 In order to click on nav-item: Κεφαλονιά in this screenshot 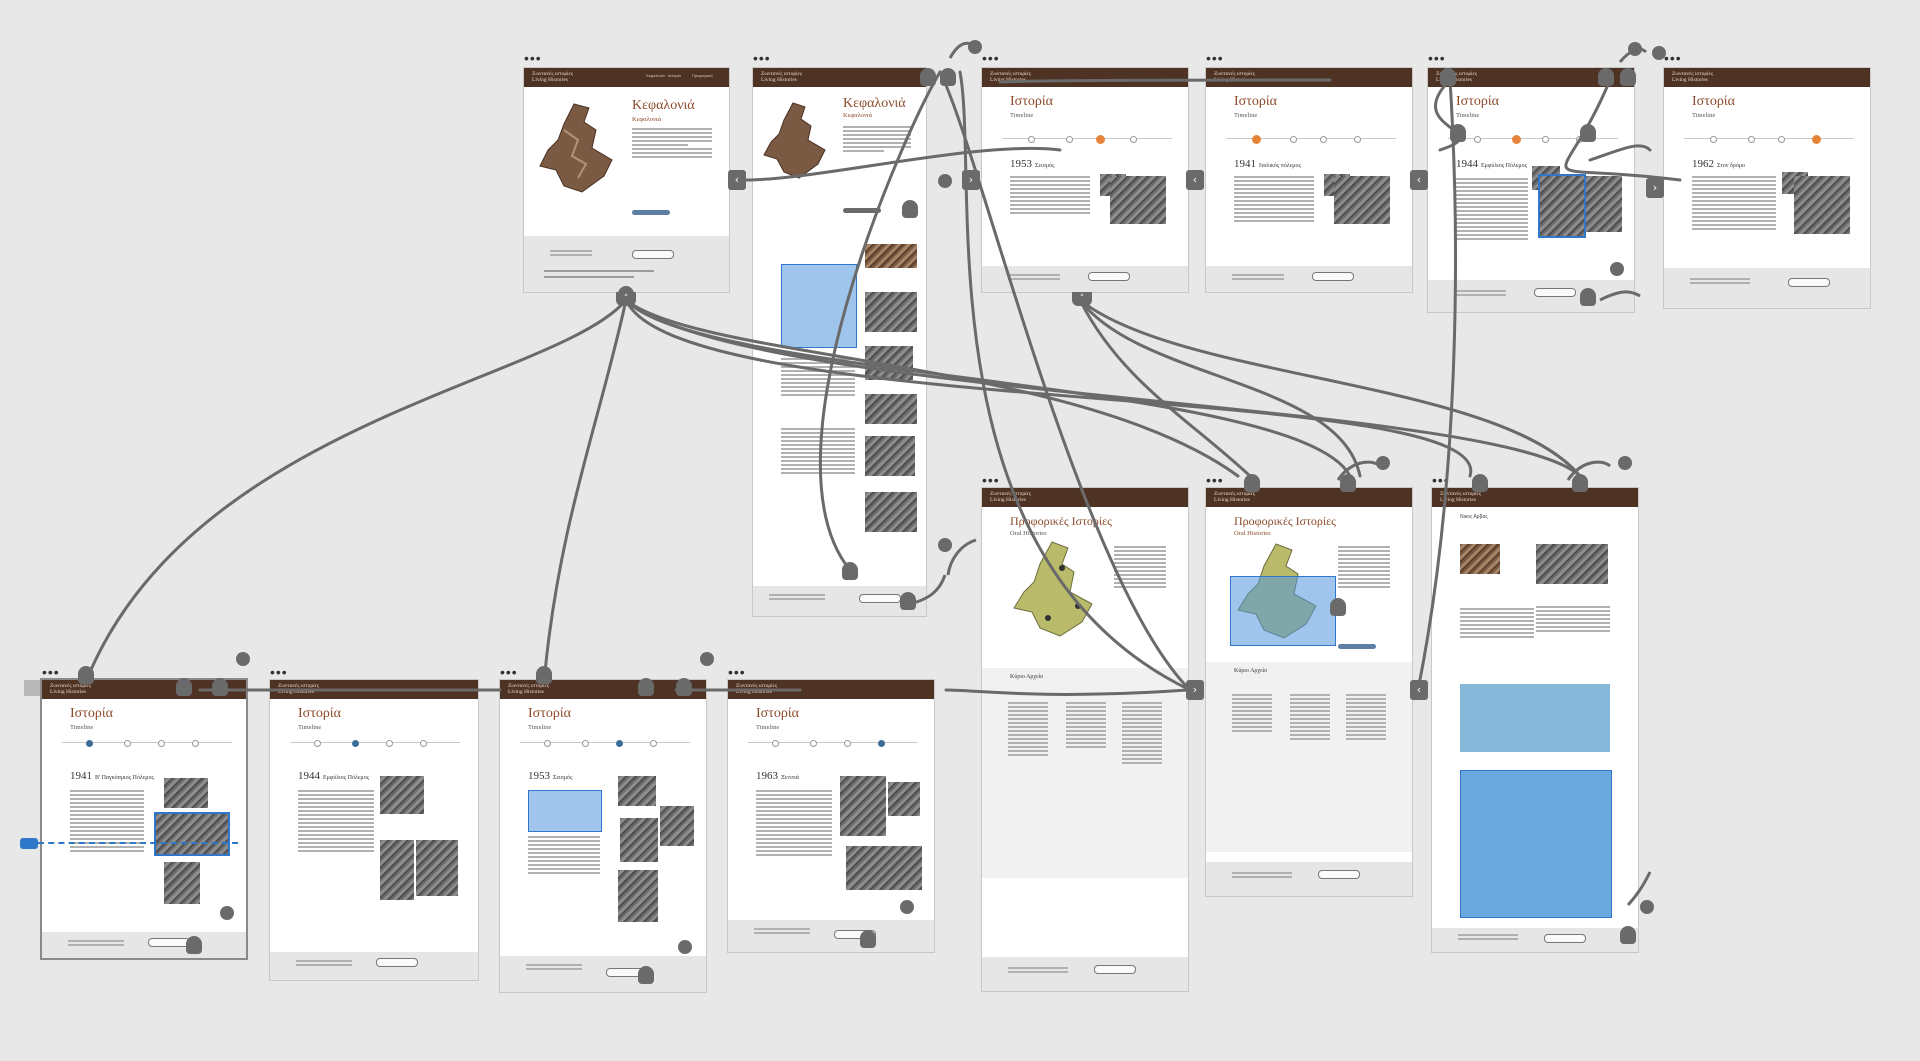, I will do `click(655, 75)`.